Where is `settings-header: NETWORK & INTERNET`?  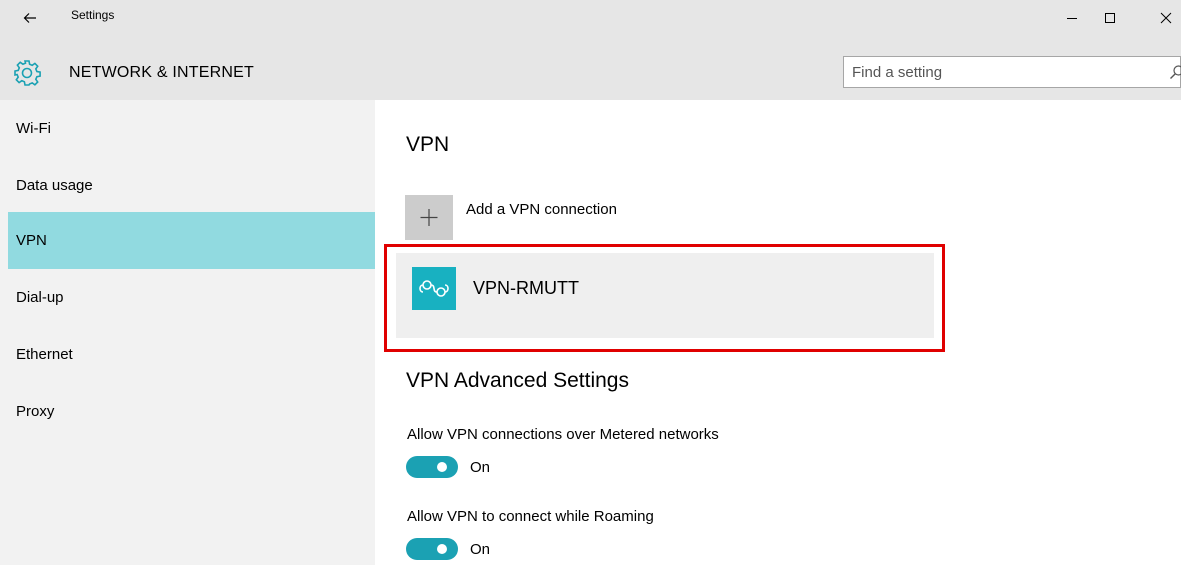 settings-header: NETWORK & INTERNET is located at coordinates (590, 73).